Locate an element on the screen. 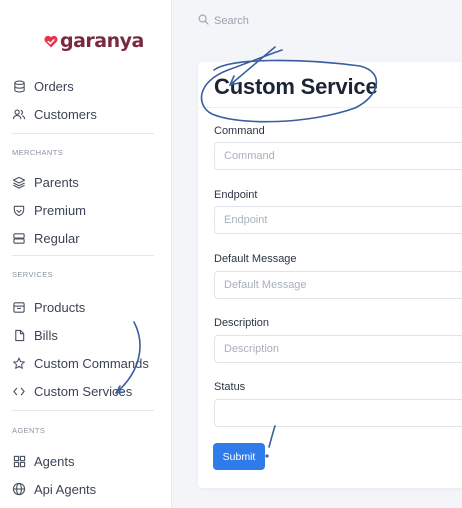  sidebar-item-products: Products is located at coordinates (48, 307).